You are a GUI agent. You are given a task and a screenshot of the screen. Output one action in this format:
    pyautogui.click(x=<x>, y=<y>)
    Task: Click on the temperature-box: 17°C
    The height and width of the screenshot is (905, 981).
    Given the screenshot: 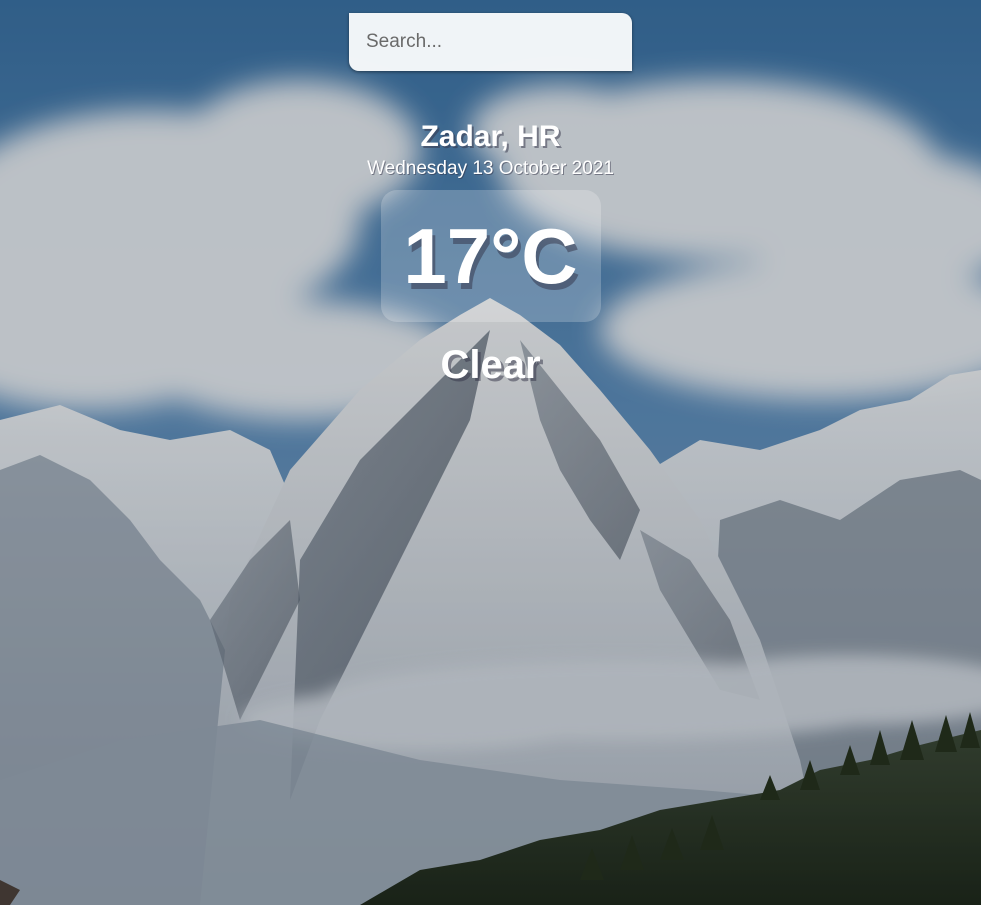 What is the action you would take?
    pyautogui.click(x=490, y=256)
    